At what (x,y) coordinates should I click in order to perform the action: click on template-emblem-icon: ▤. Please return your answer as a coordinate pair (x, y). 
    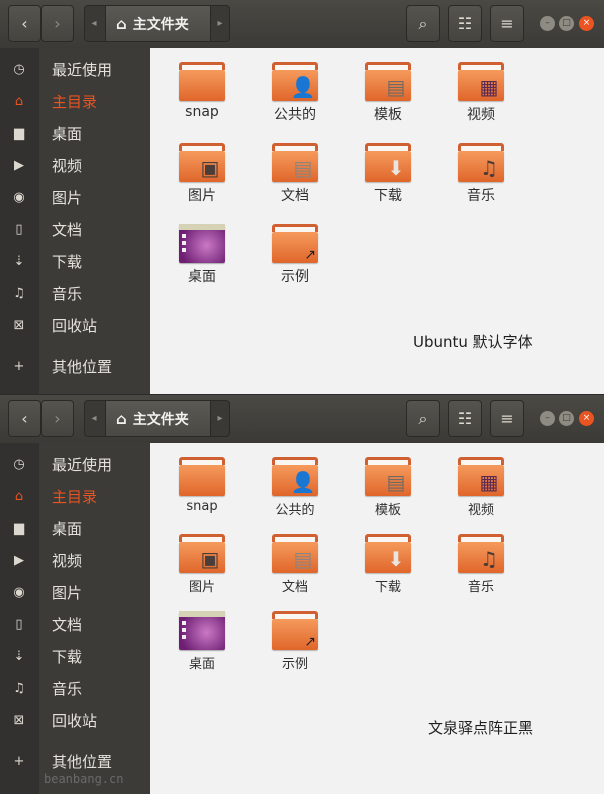
    Looking at the image, I should click on (396, 87).